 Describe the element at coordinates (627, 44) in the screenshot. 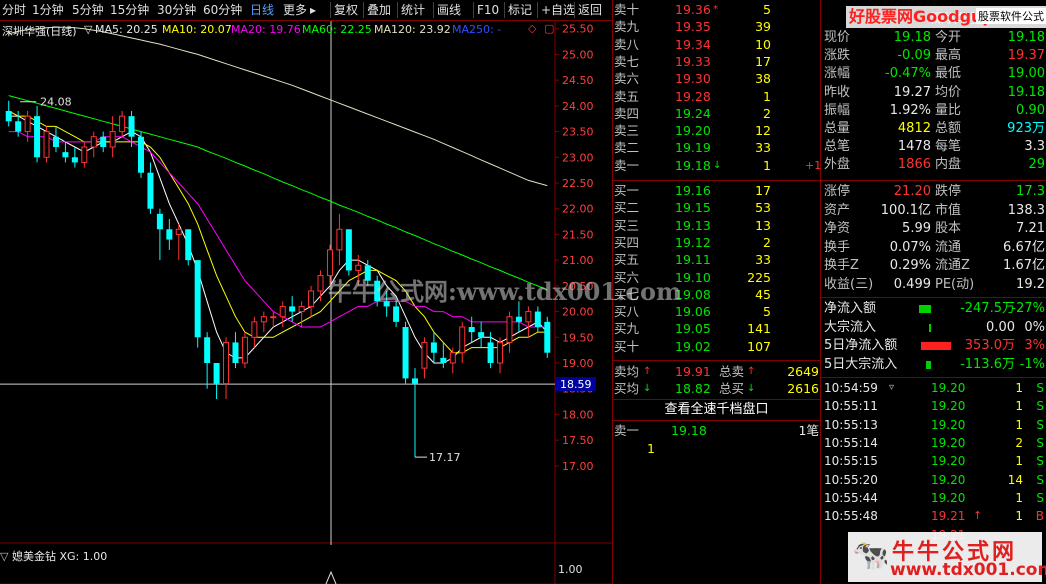

I see `ob-level-label: 卖八` at that location.